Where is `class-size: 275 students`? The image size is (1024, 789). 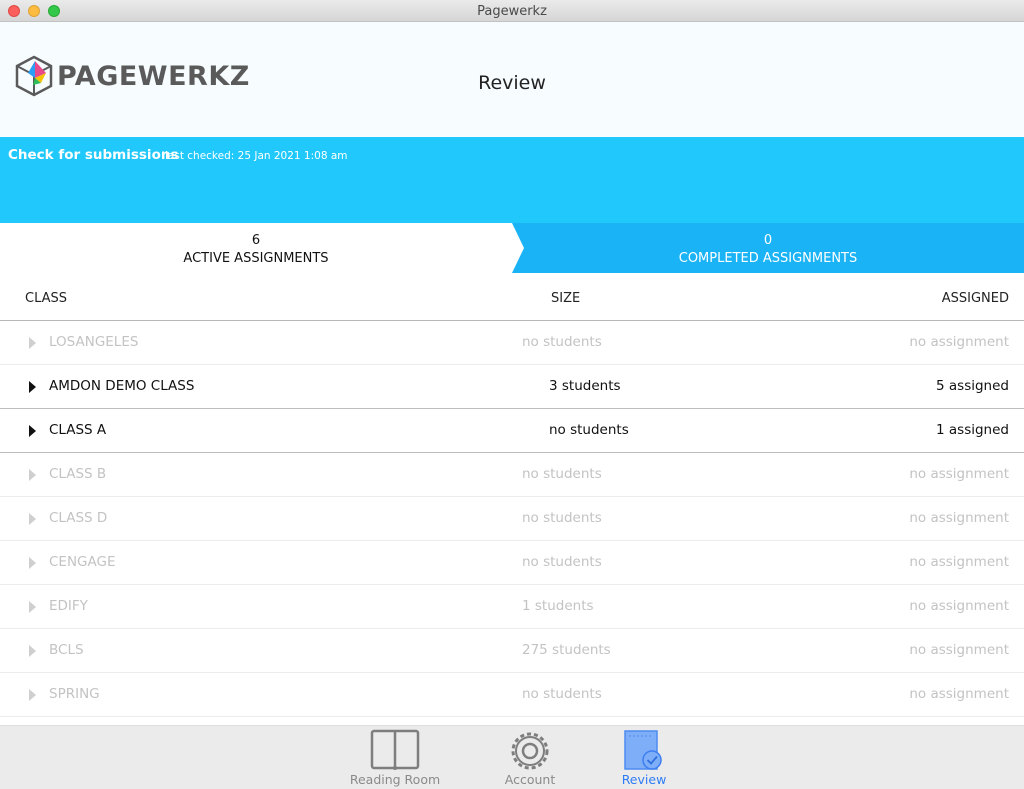
class-size: 275 students is located at coordinates (566, 650).